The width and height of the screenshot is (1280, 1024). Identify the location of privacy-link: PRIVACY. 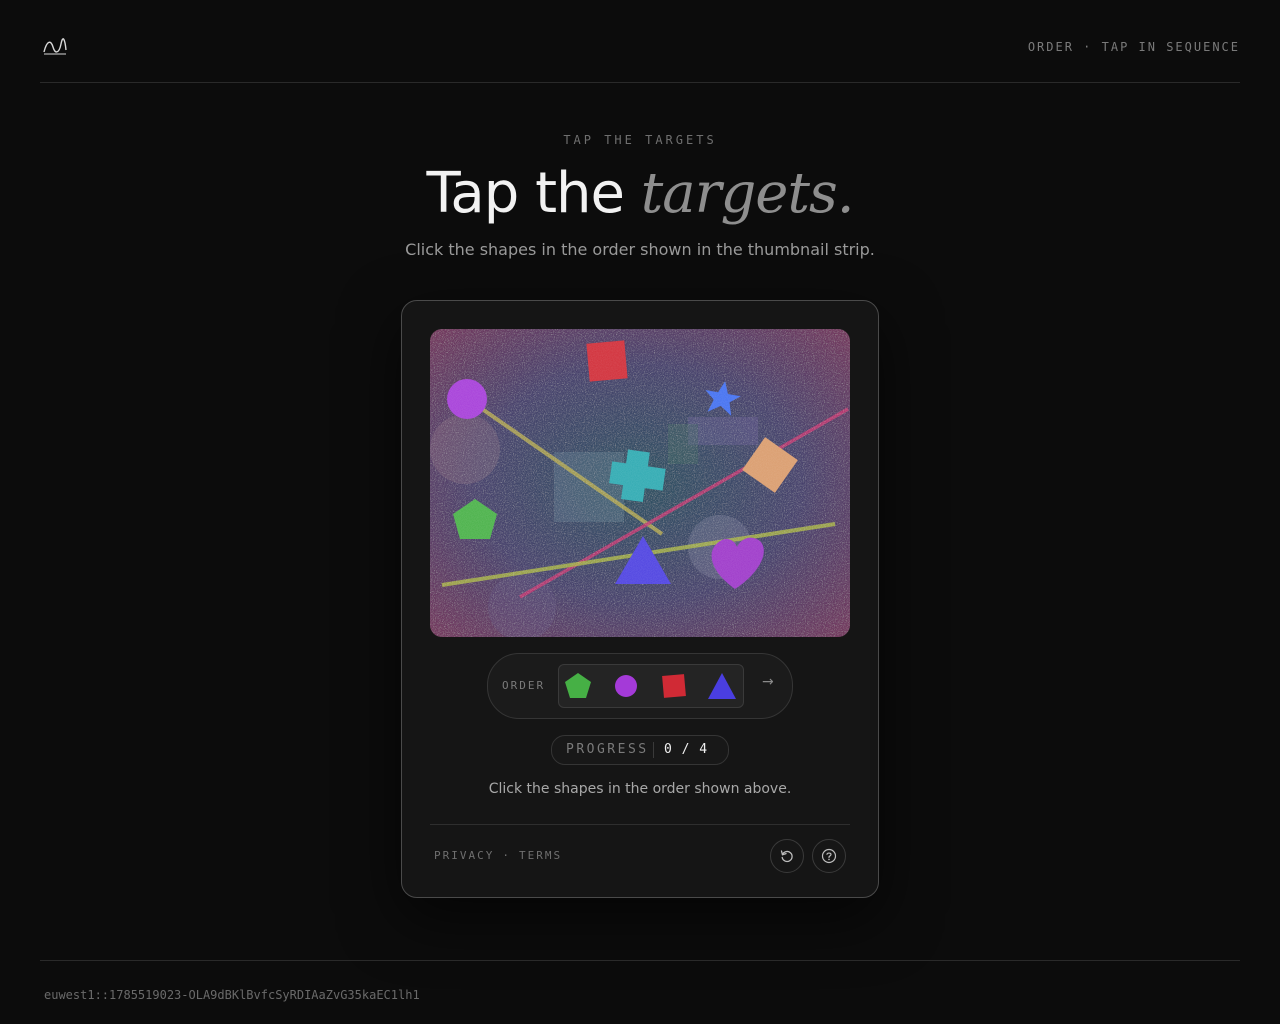
(464, 855).